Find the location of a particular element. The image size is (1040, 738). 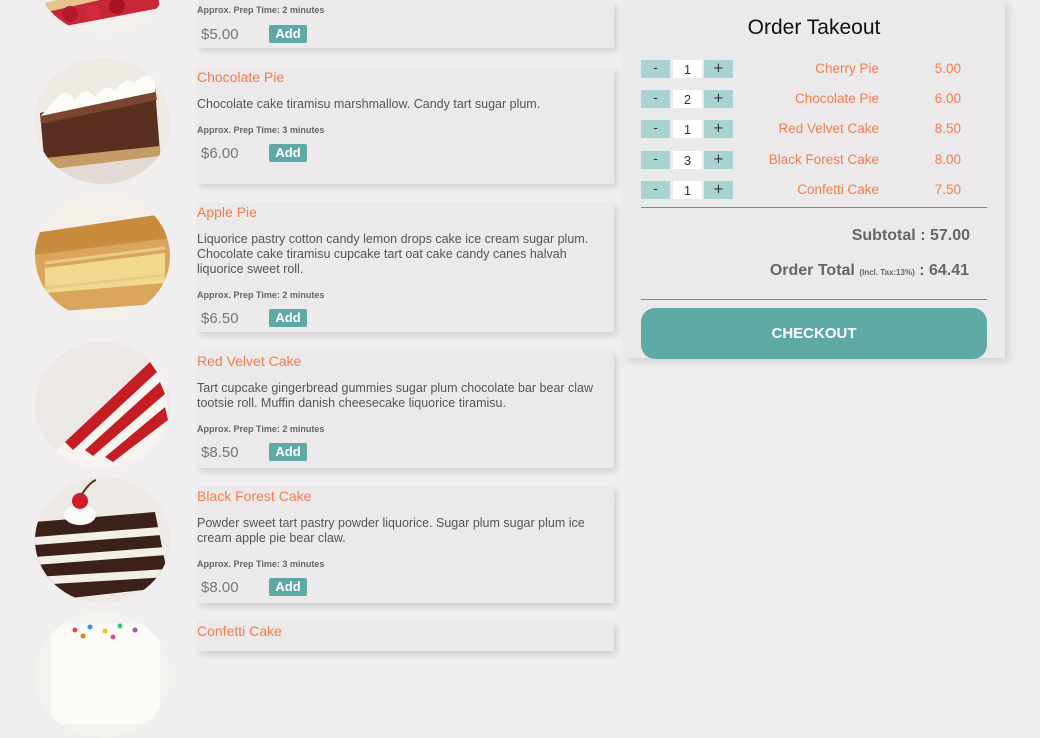

subtotal-value: : 57.00 is located at coordinates (945, 235).